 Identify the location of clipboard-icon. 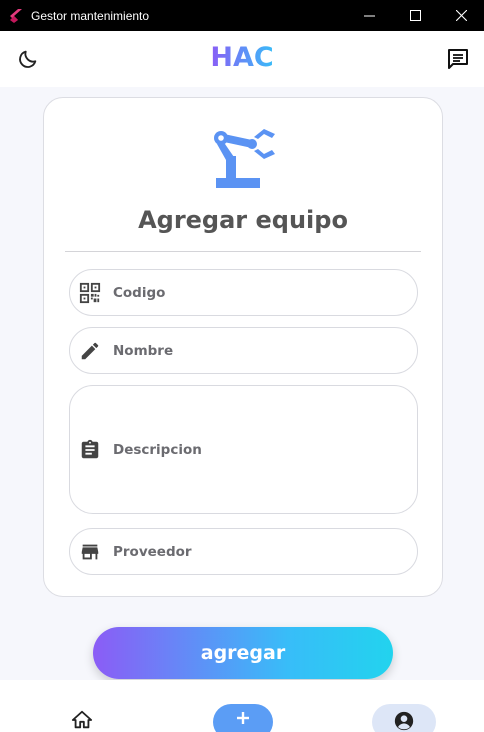
(90, 448).